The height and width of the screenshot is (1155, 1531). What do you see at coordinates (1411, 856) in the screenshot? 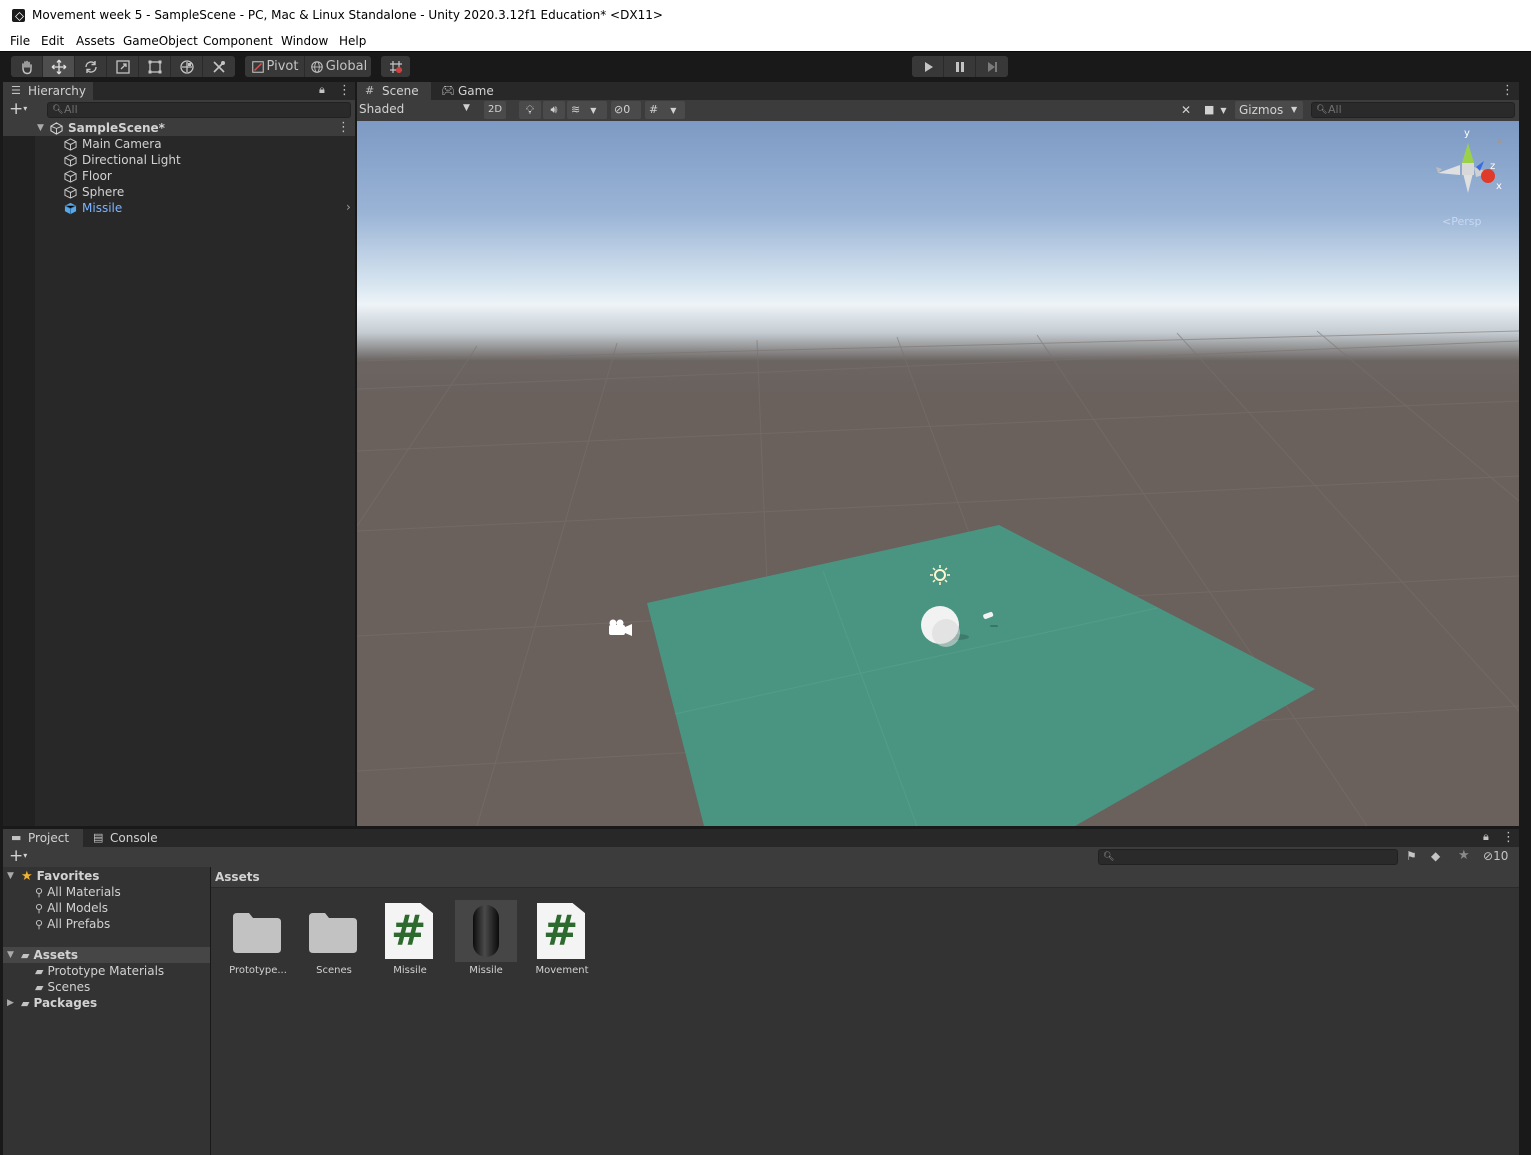
I see `filter-by-type-icon: ⚑` at bounding box center [1411, 856].